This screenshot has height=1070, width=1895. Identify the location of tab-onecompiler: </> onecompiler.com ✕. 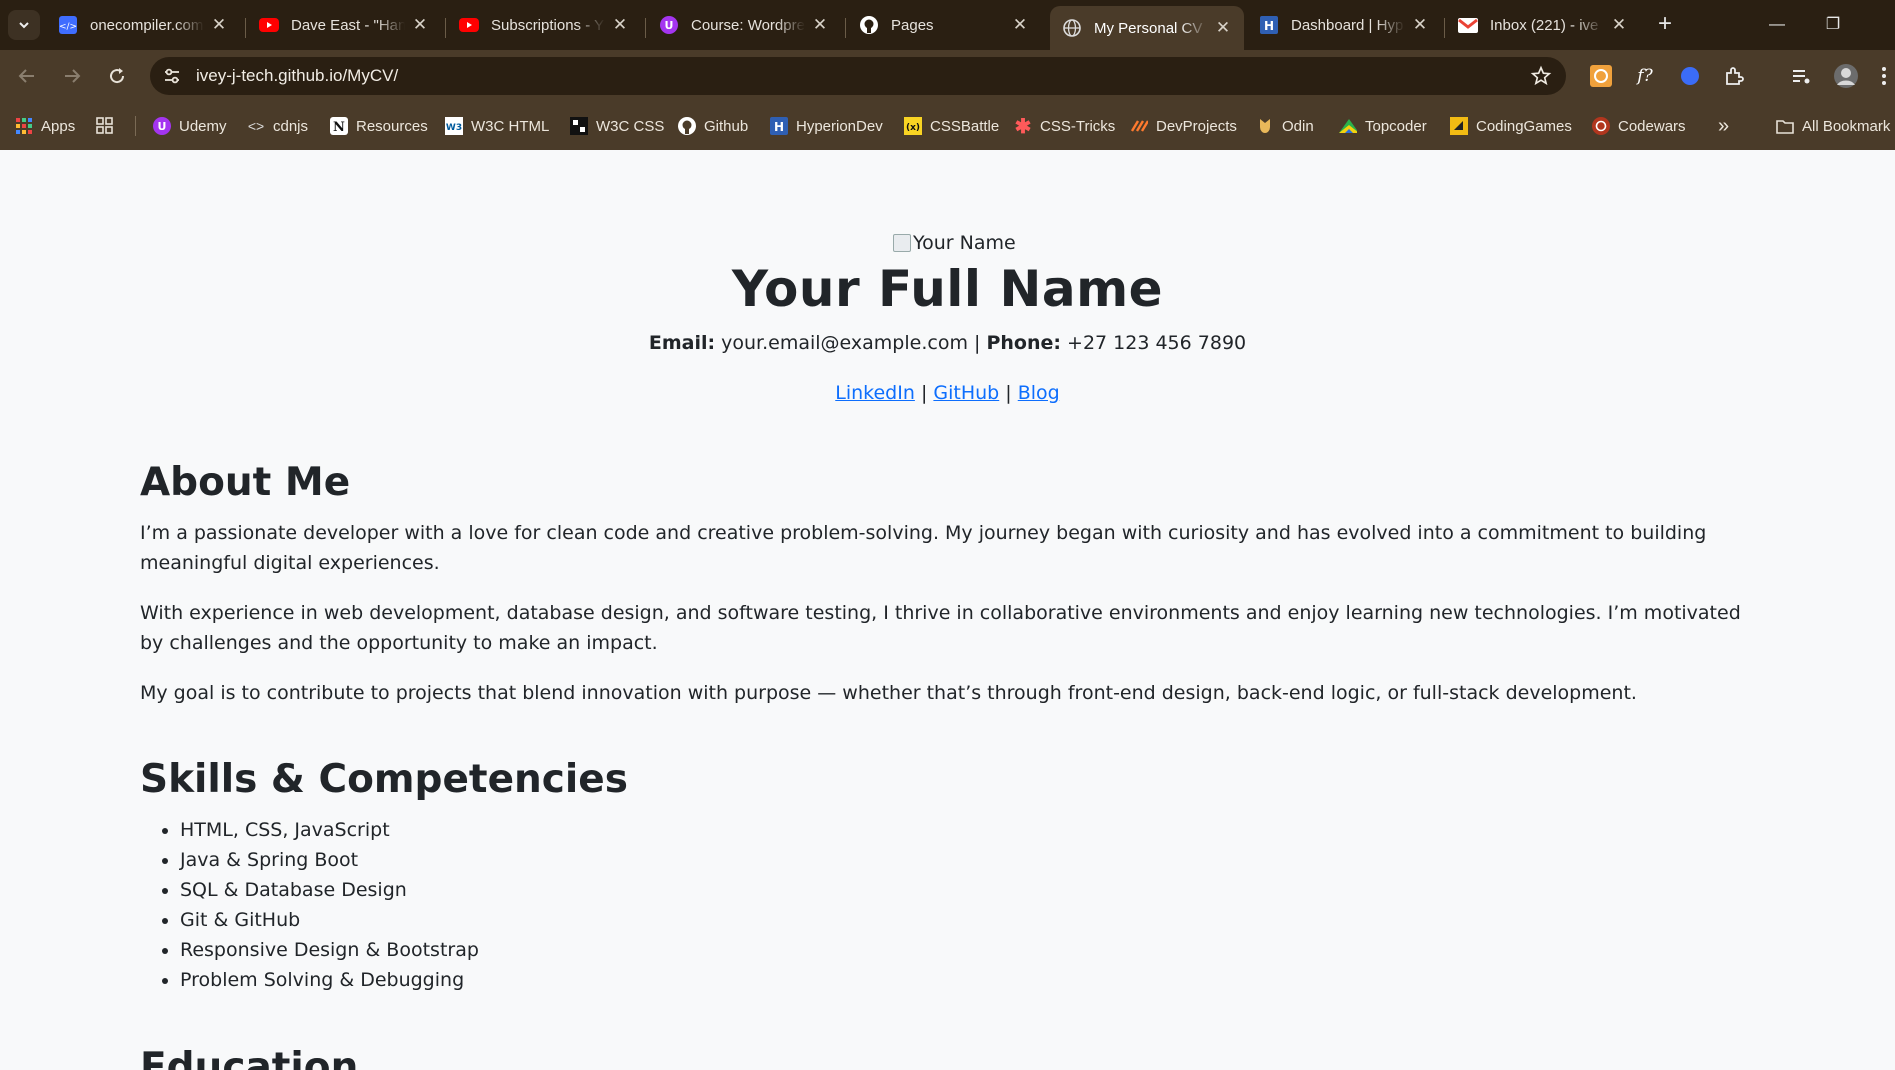
(143, 25).